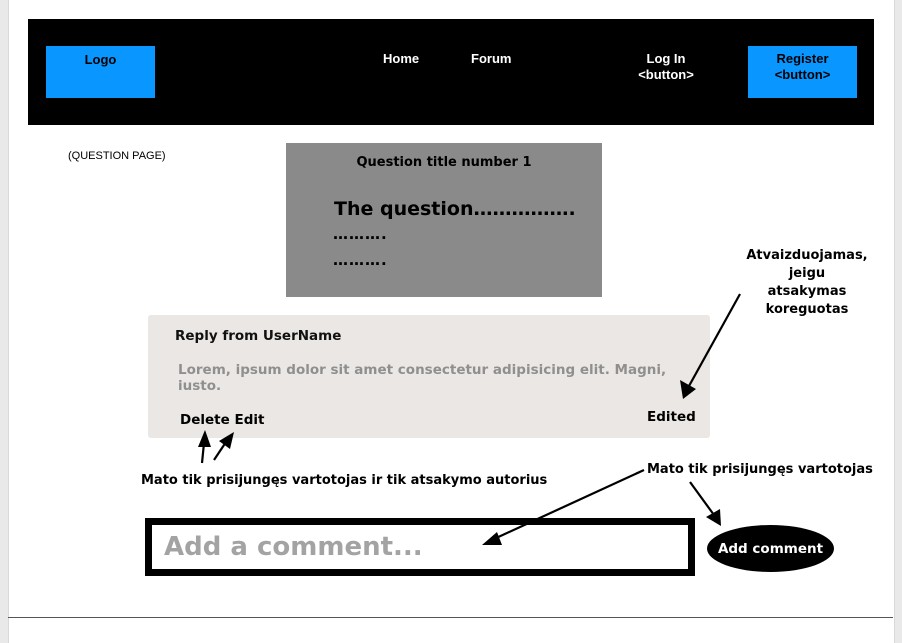 The width and height of the screenshot is (902, 643). I want to click on footer-divider, so click(450, 617).